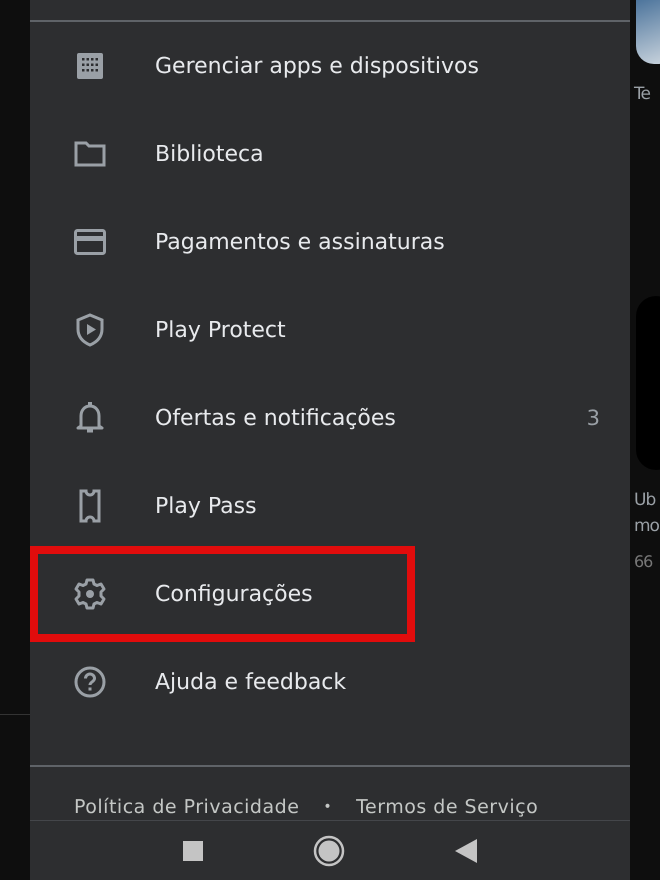 The height and width of the screenshot is (880, 660). Describe the element at coordinates (330, 418) in the screenshot. I see `menu-item: Ofertas e notificações 3` at that location.